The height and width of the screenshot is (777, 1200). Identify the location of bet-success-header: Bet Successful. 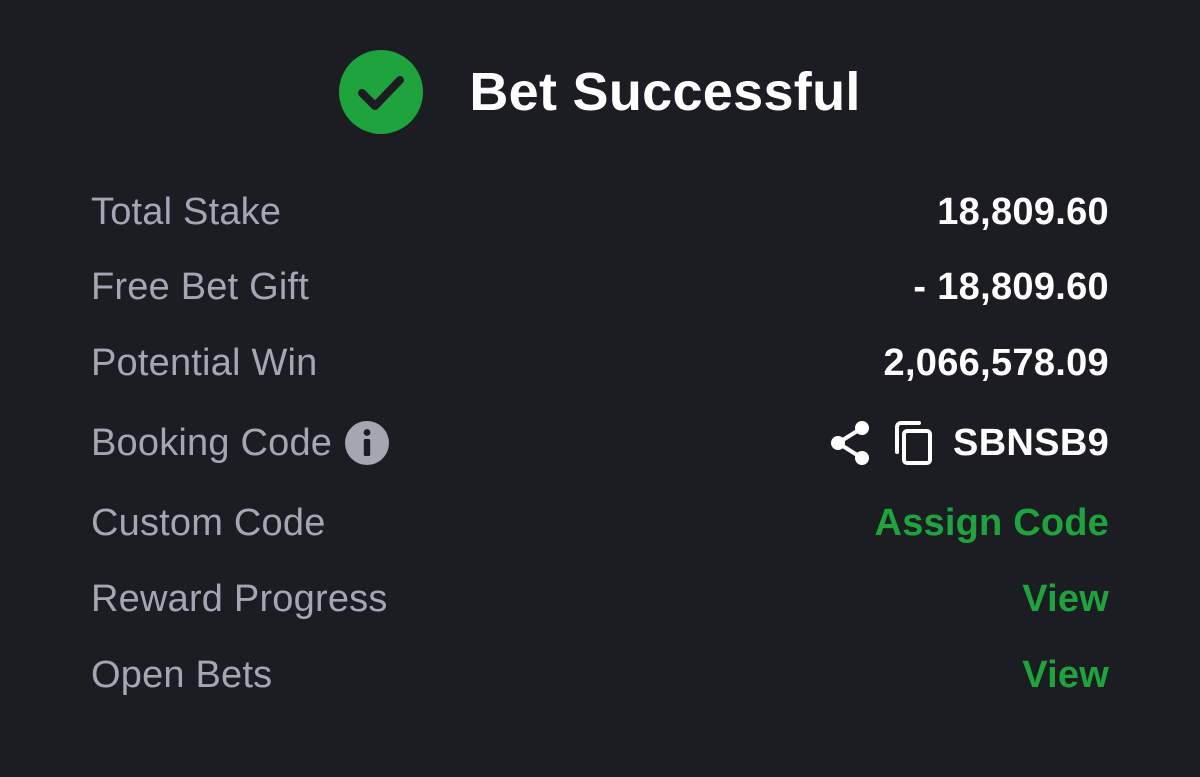
(600, 92).